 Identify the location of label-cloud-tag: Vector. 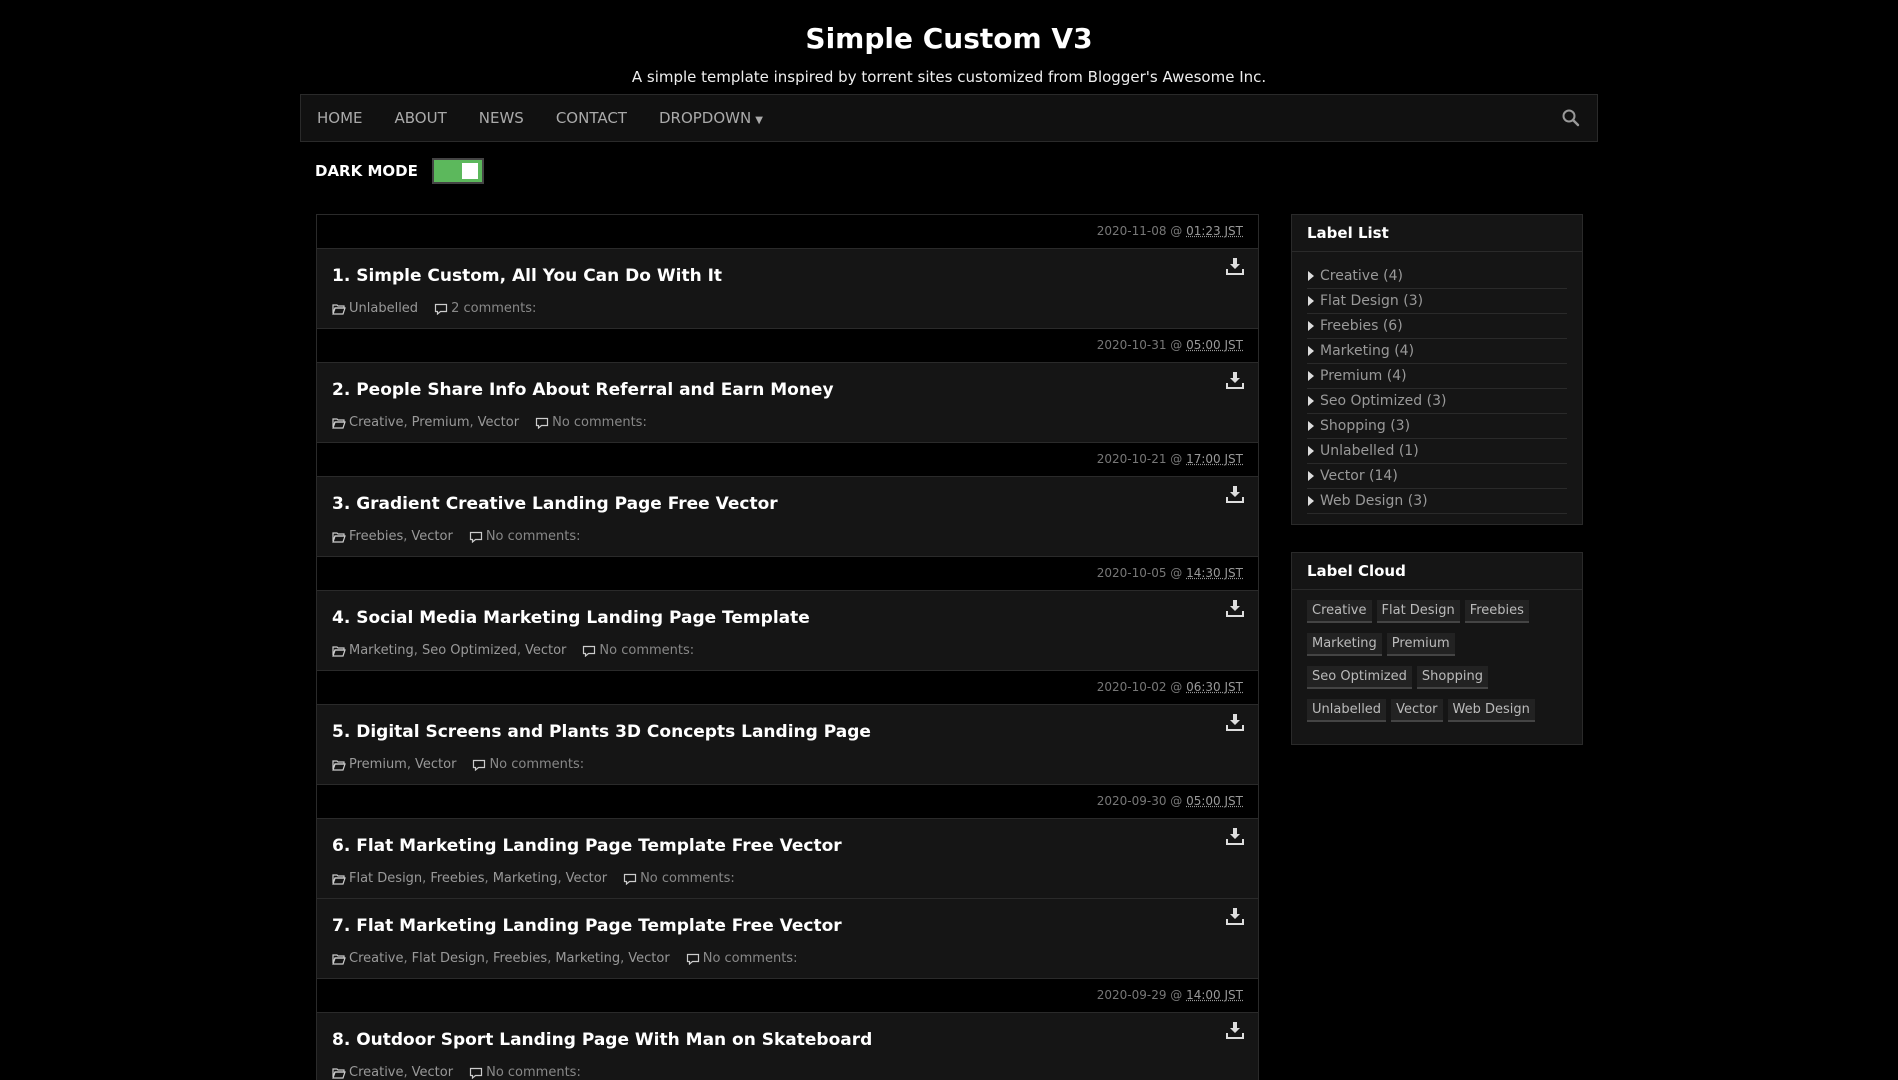
(1417, 710).